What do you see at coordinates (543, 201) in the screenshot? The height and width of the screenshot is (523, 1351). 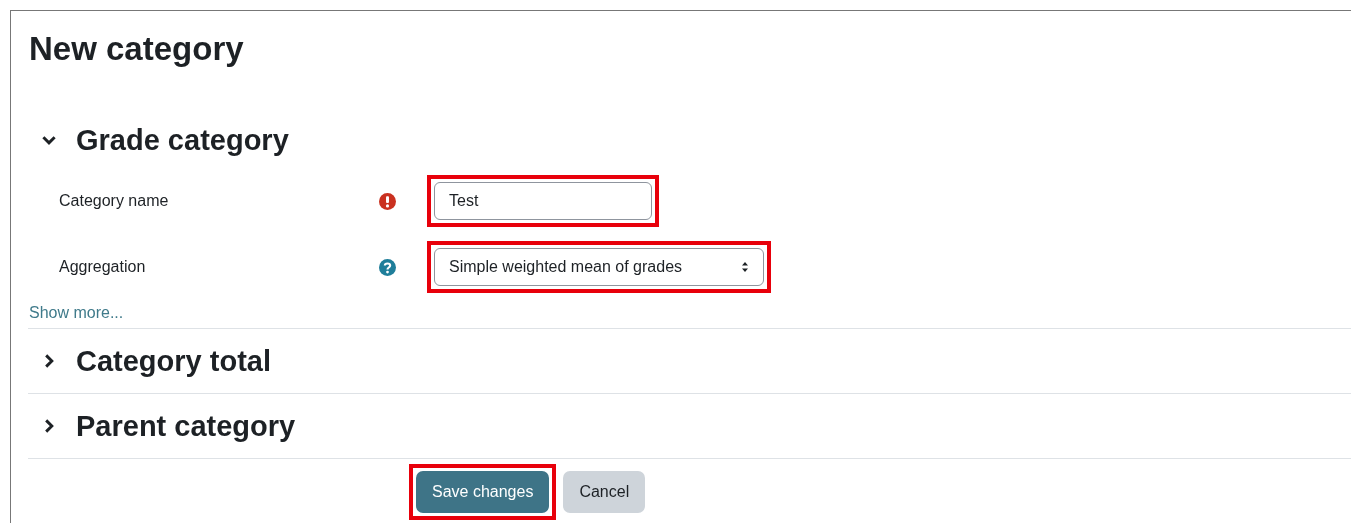 I see `text-field: Test` at bounding box center [543, 201].